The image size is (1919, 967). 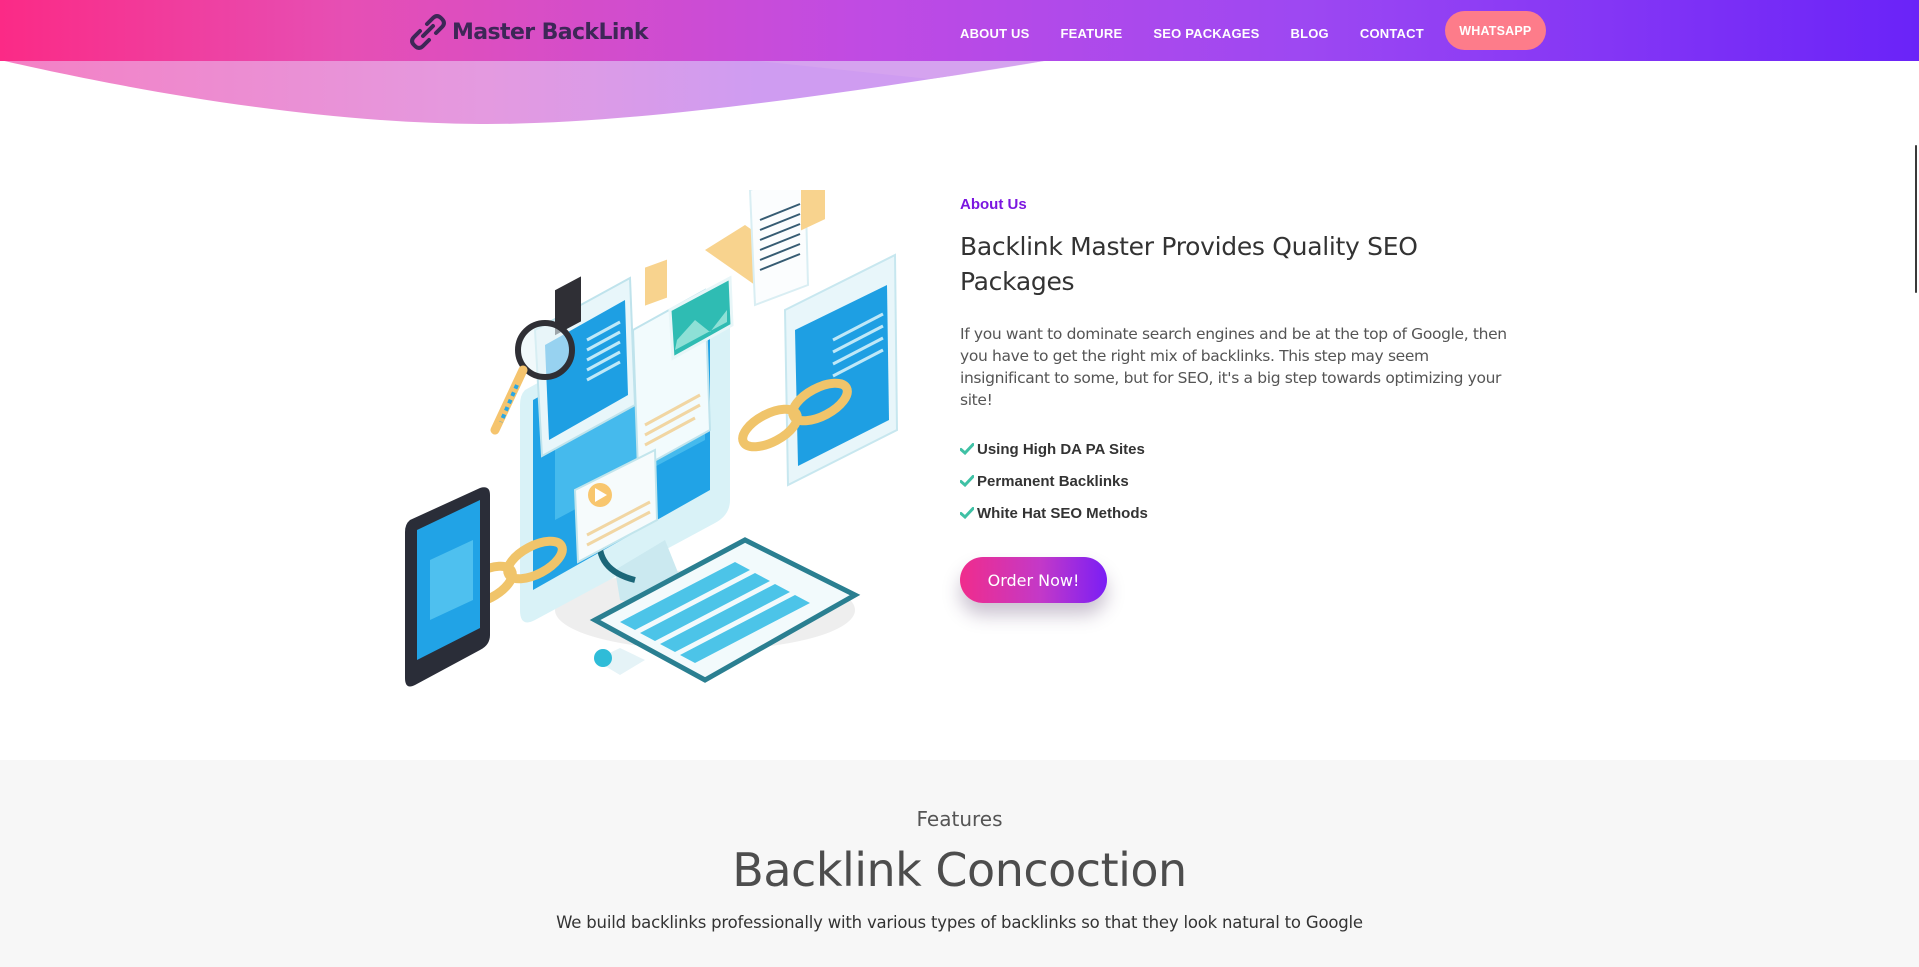 What do you see at coordinates (1392, 33) in the screenshot?
I see `nav-contact: CONTACT` at bounding box center [1392, 33].